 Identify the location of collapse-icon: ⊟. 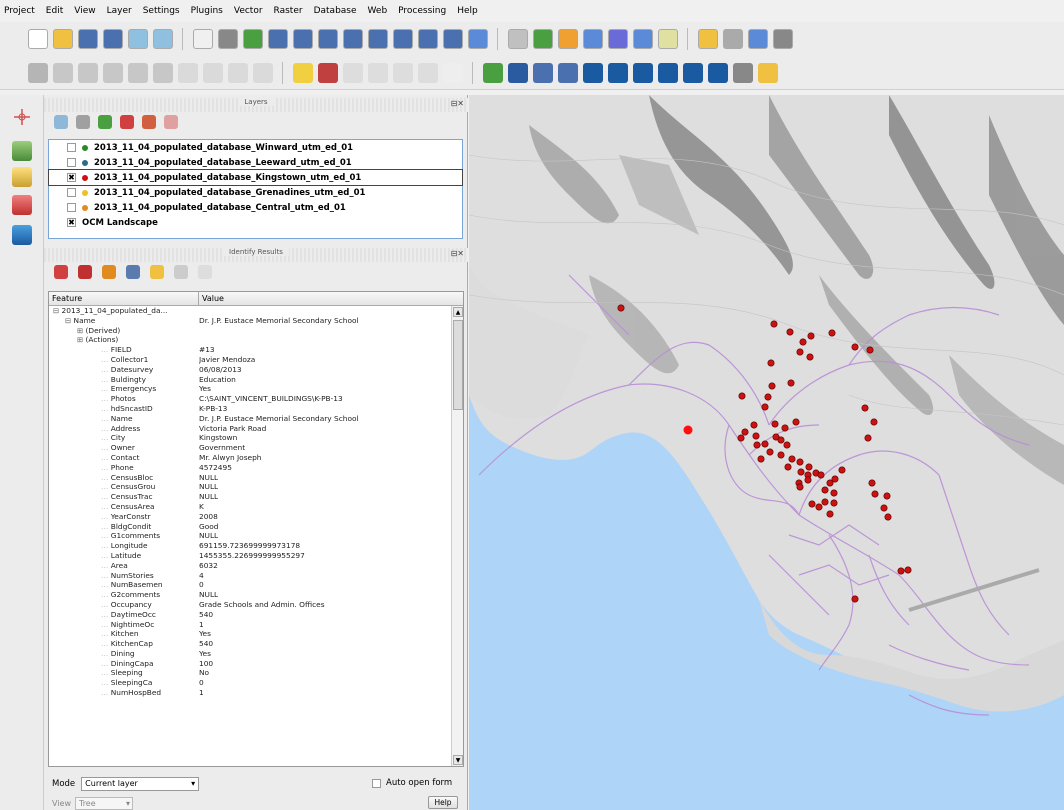
(69, 320).